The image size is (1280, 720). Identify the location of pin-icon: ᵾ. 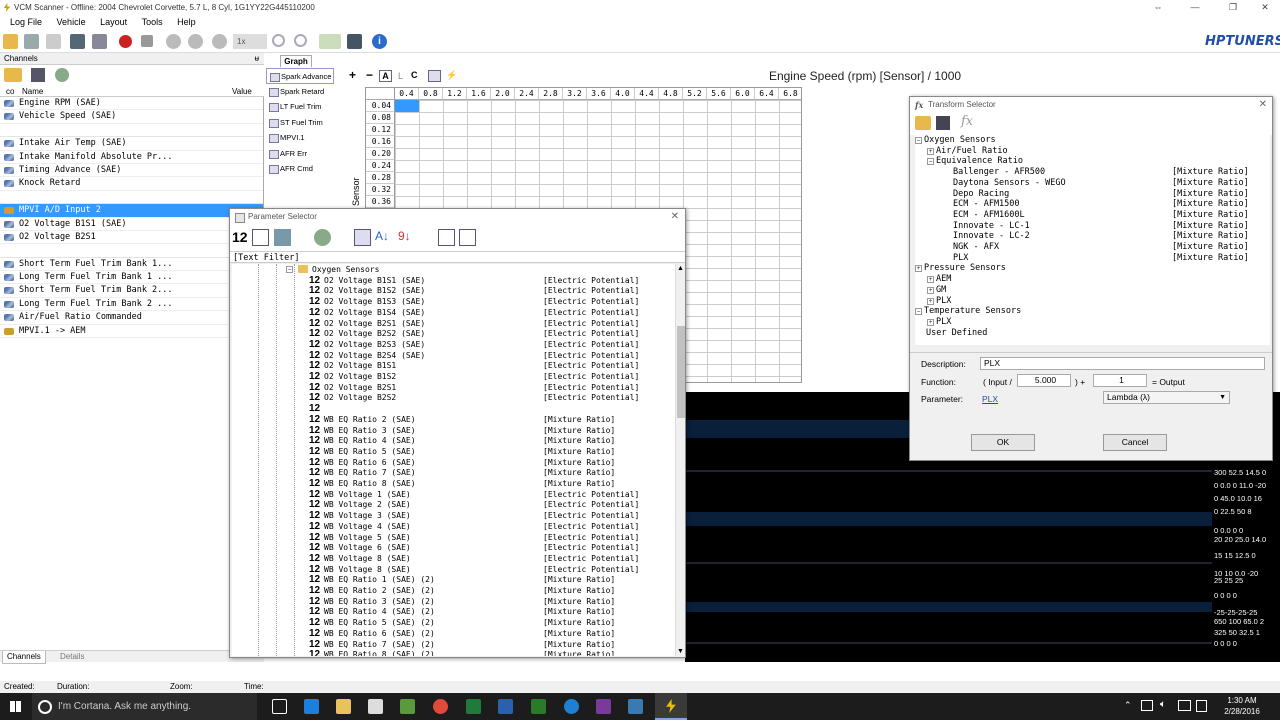
(257, 59).